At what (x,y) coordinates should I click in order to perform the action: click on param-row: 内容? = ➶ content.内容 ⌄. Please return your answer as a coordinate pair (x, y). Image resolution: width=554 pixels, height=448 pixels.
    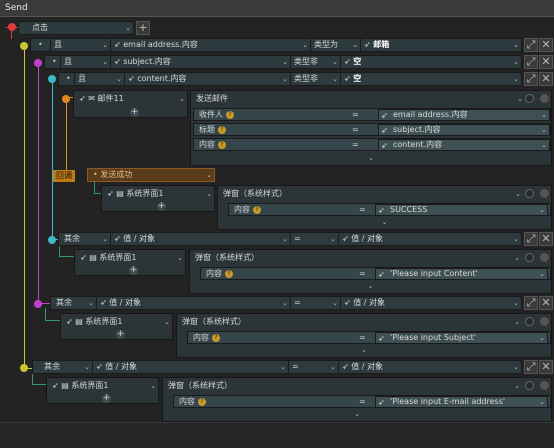
    Looking at the image, I should click on (372, 144).